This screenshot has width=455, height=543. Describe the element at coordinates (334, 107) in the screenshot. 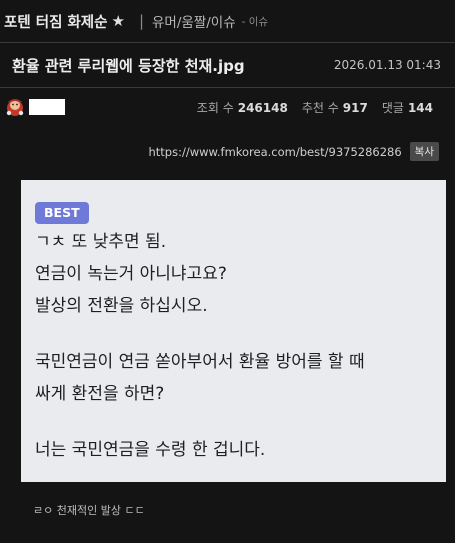

I see `recommends-stat: 추천 수 917` at that location.